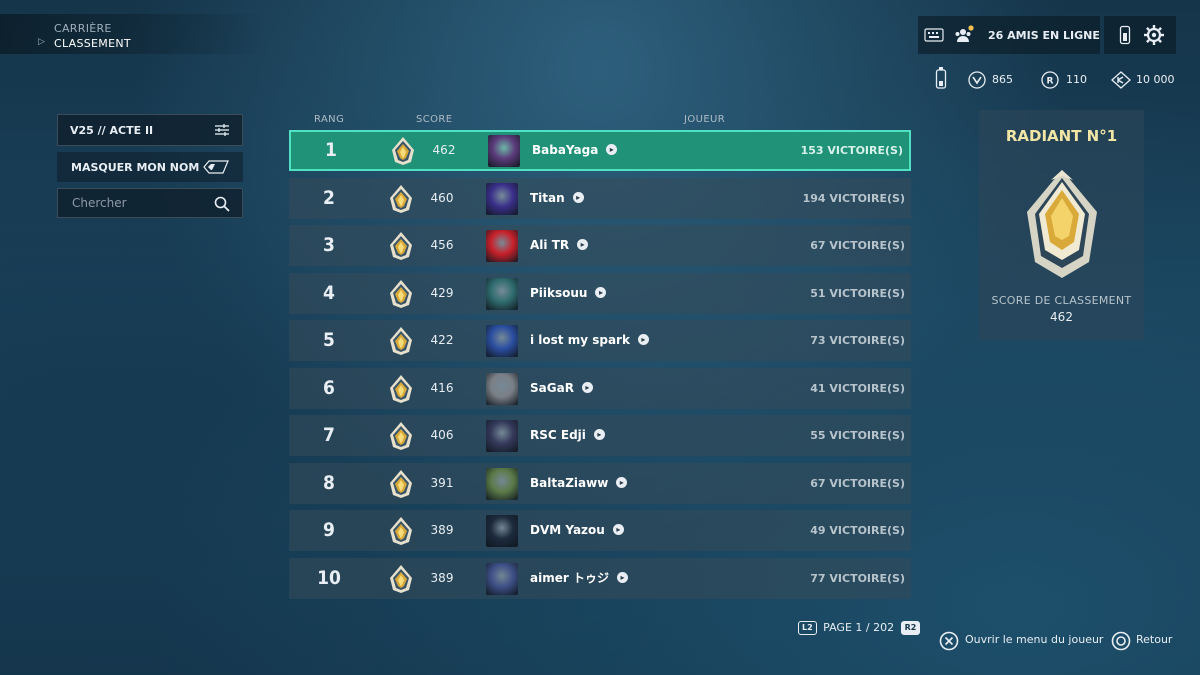 This screenshot has height=675, width=1200. I want to click on search-icon, so click(222, 204).